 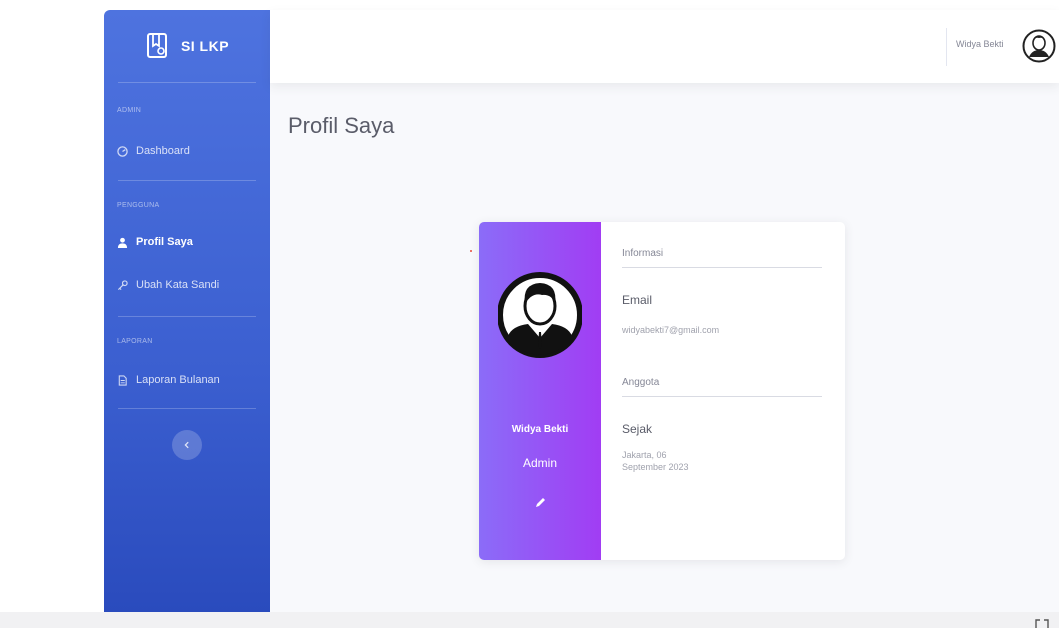 What do you see at coordinates (644, 455) in the screenshot?
I see `since-value-line1: Jakarta, 06` at bounding box center [644, 455].